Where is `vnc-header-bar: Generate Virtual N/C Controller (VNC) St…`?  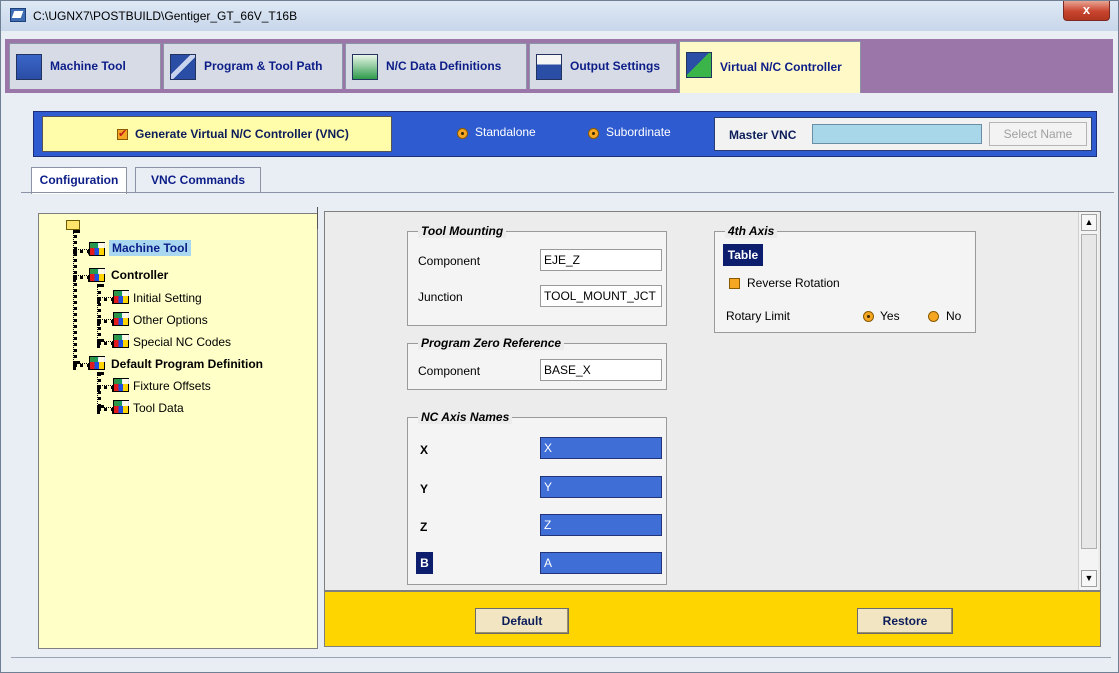
vnc-header-bar: Generate Virtual N/C Controller (VNC) St… is located at coordinates (565, 134).